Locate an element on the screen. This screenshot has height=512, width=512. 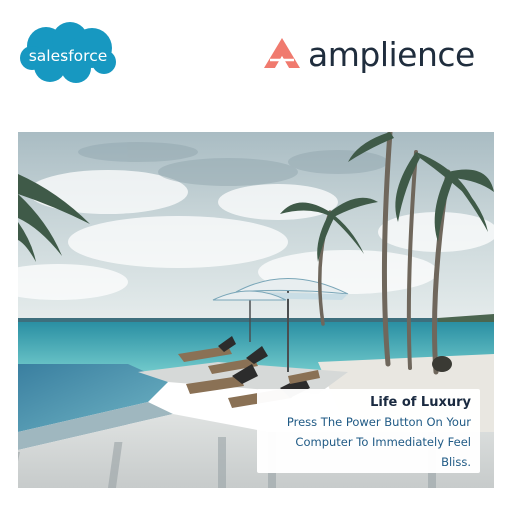
salesforce-cloud-icon: salesforce is located at coordinates (68, 52).